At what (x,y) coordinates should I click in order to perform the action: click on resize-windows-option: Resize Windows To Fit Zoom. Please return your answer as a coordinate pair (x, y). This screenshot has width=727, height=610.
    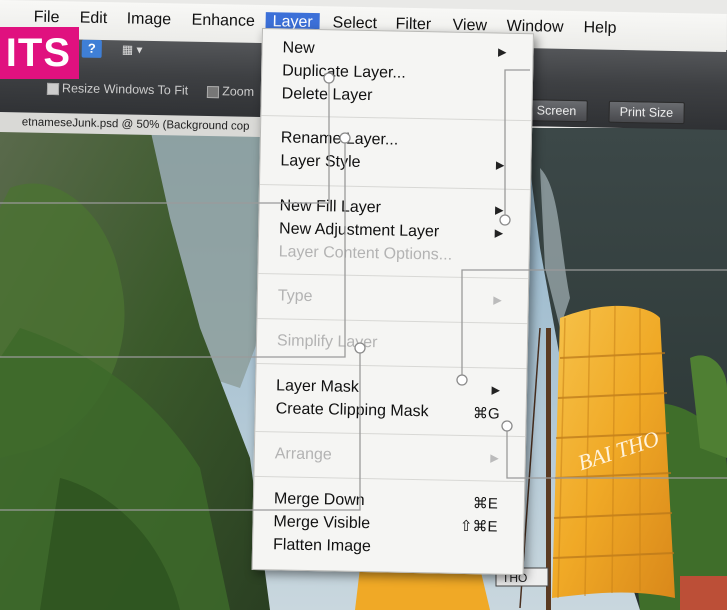
    Looking at the image, I should click on (150, 90).